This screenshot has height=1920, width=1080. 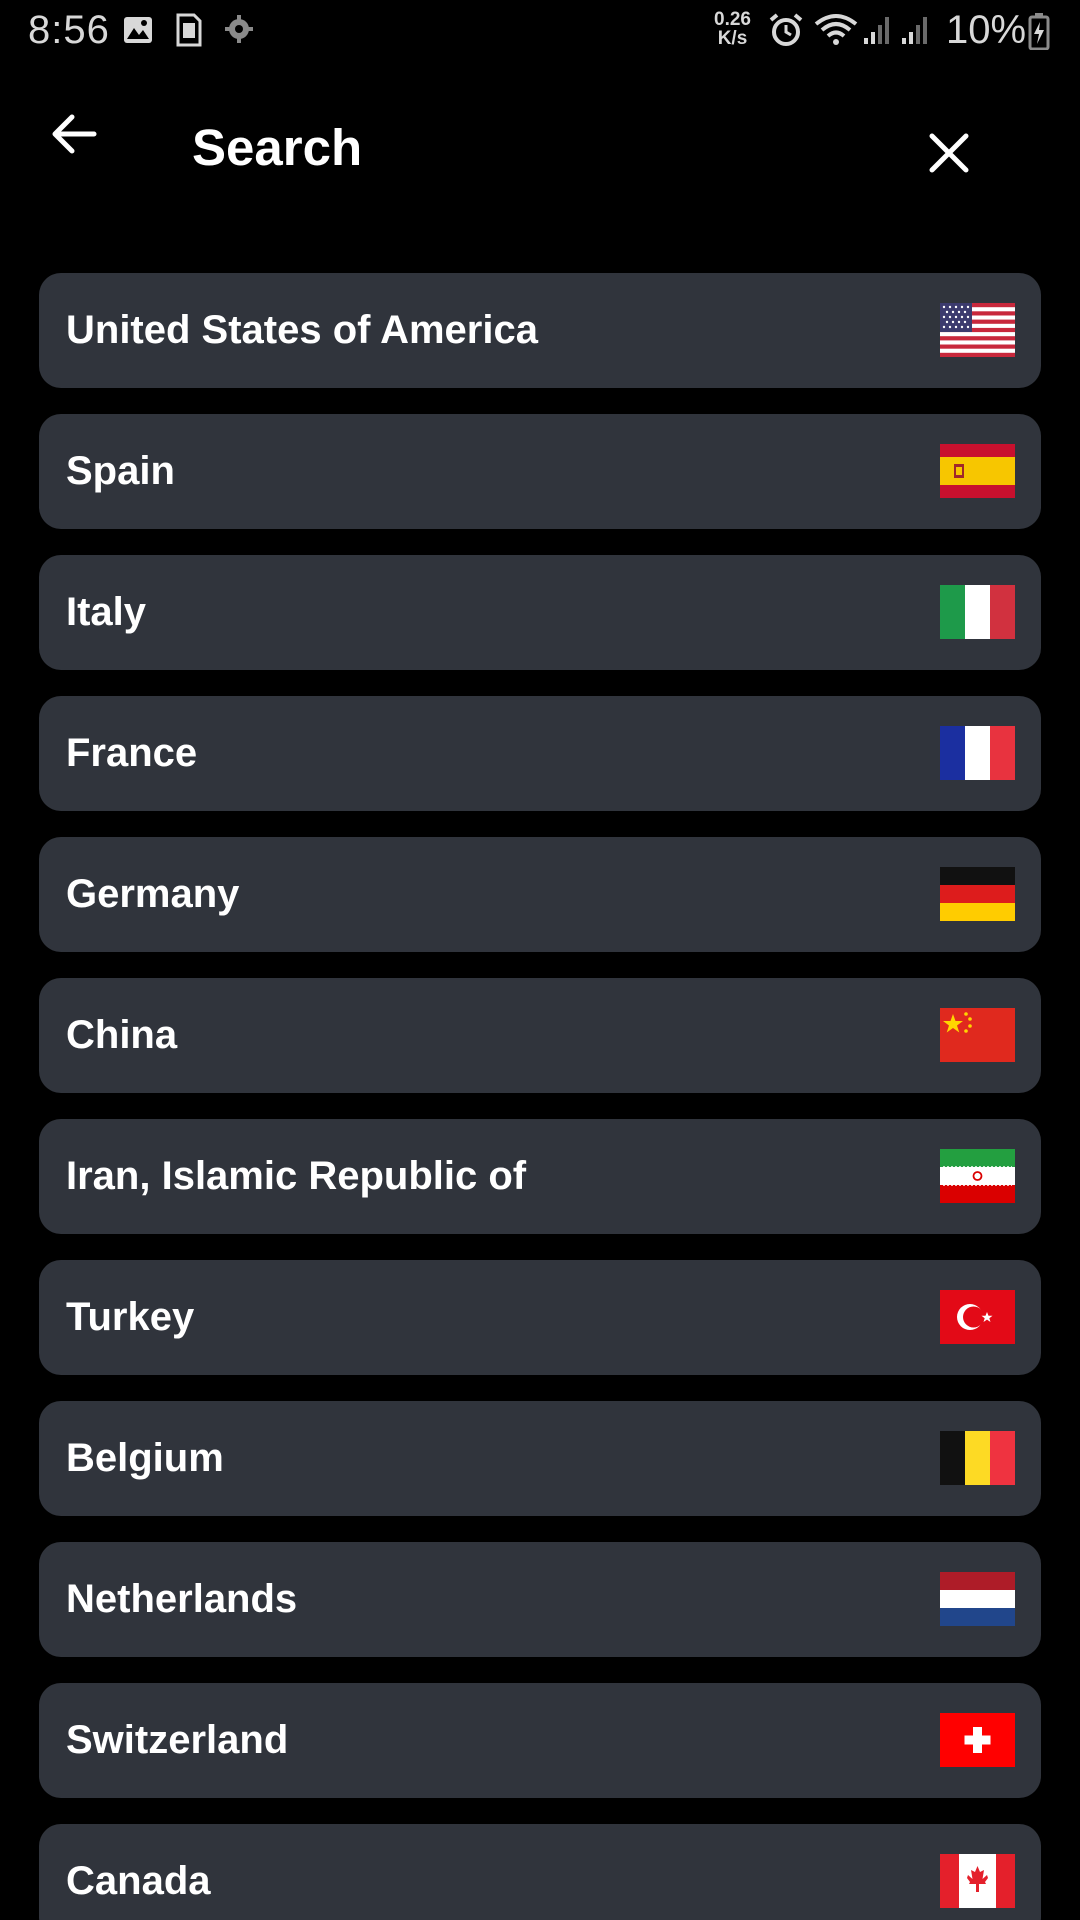 What do you see at coordinates (977, 753) in the screenshot?
I see `france-flag-icon` at bounding box center [977, 753].